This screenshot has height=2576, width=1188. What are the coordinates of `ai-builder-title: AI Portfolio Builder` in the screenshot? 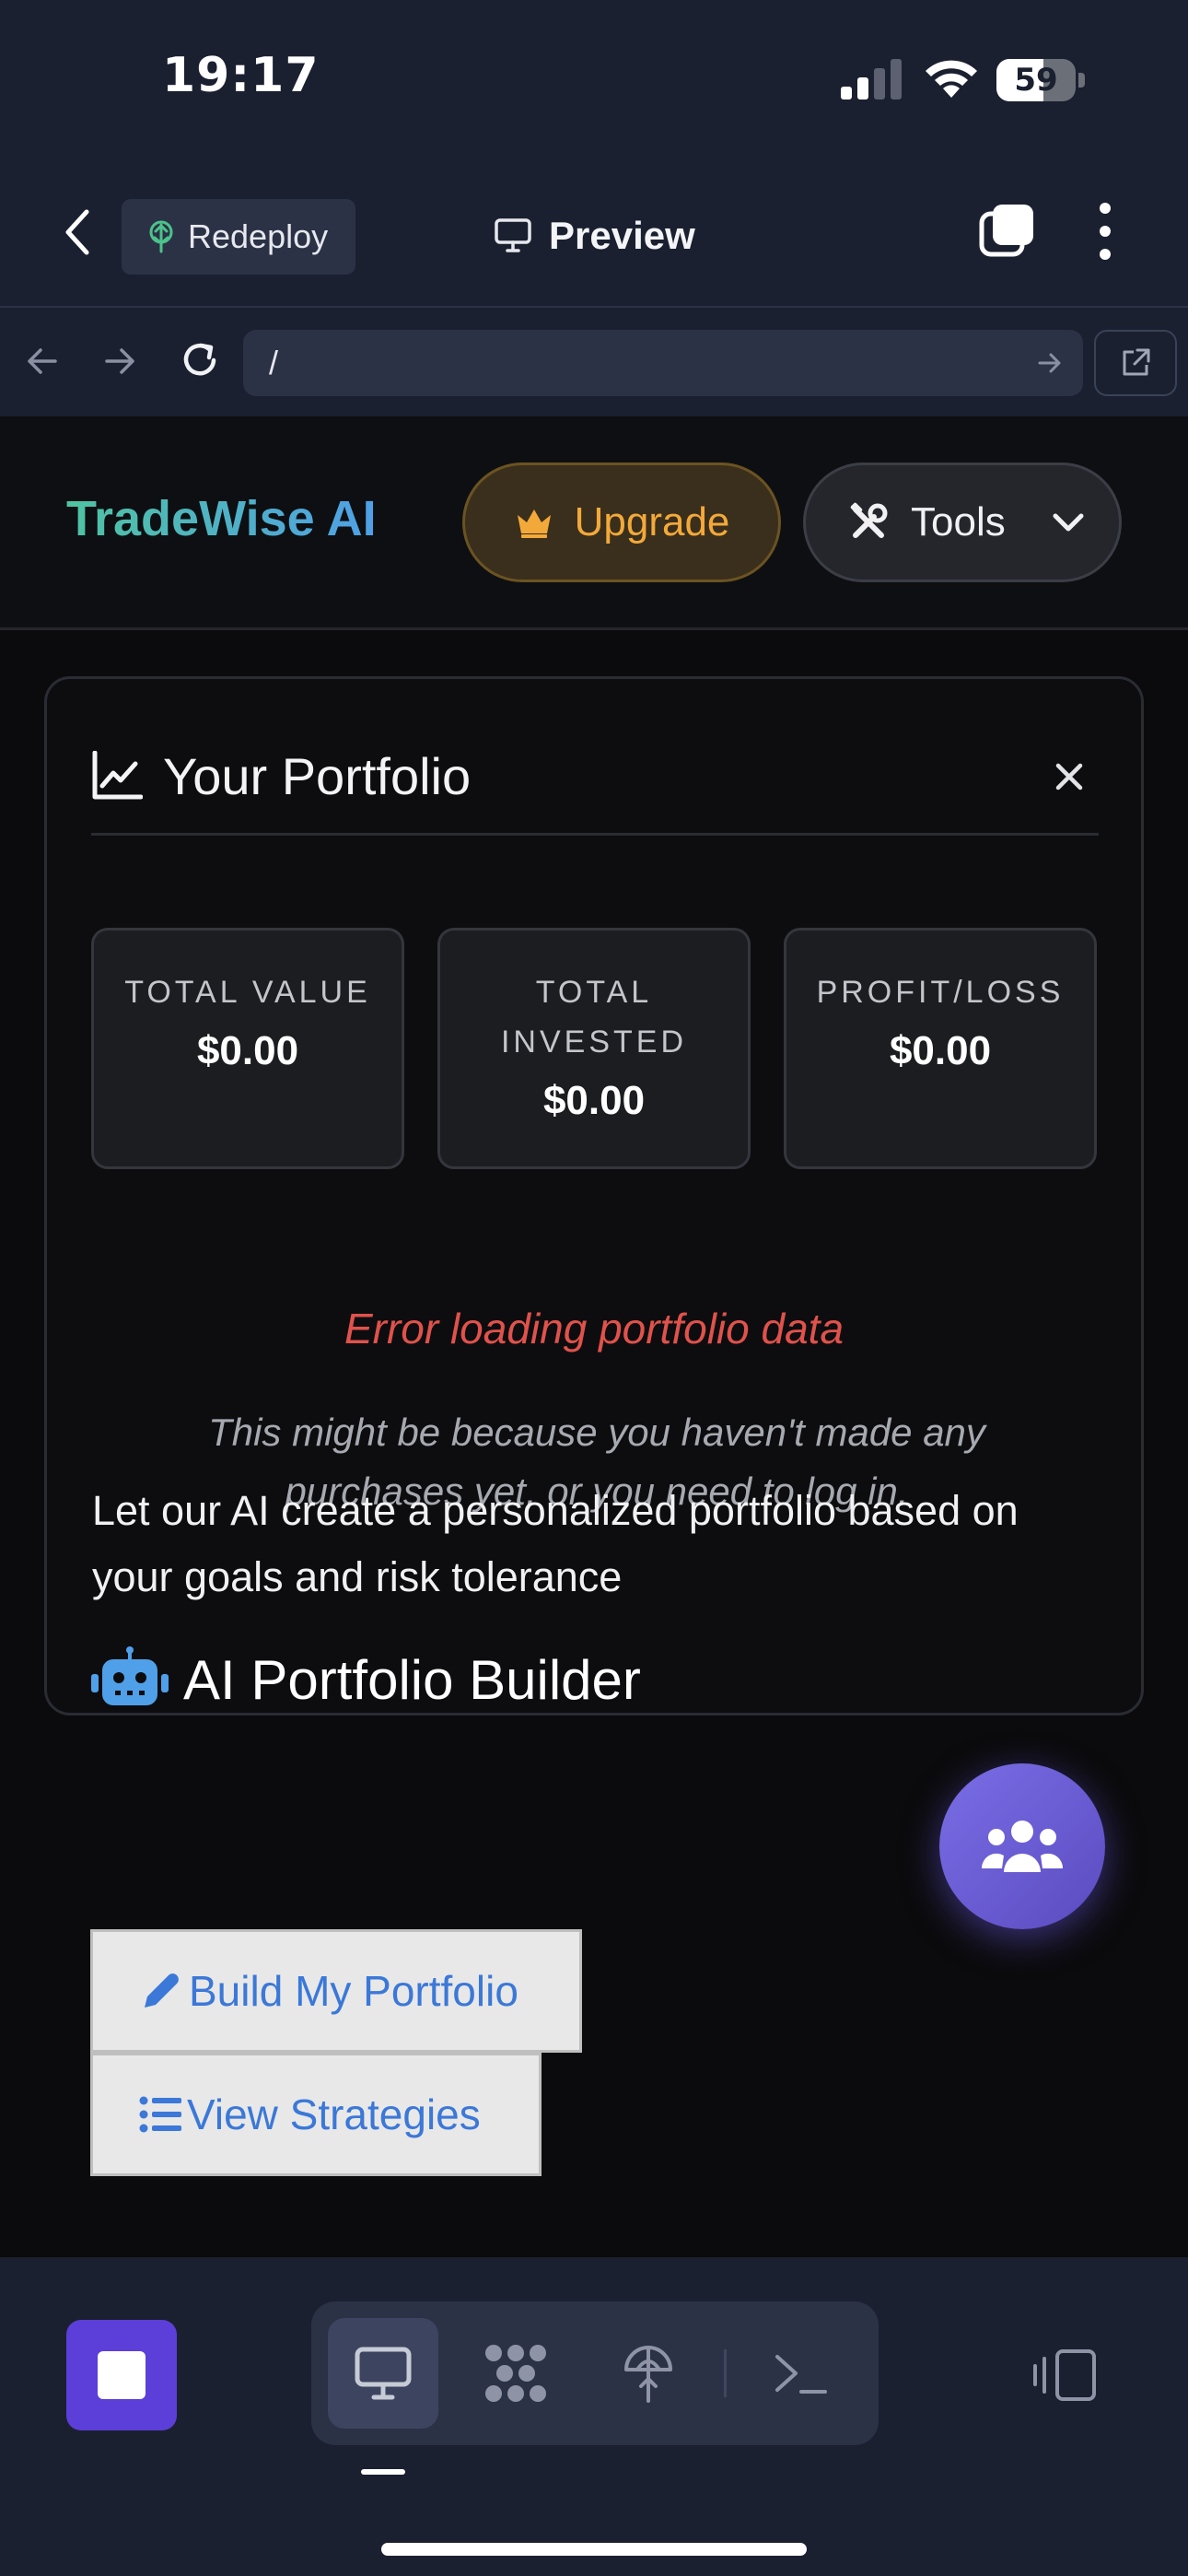 It's located at (412, 1680).